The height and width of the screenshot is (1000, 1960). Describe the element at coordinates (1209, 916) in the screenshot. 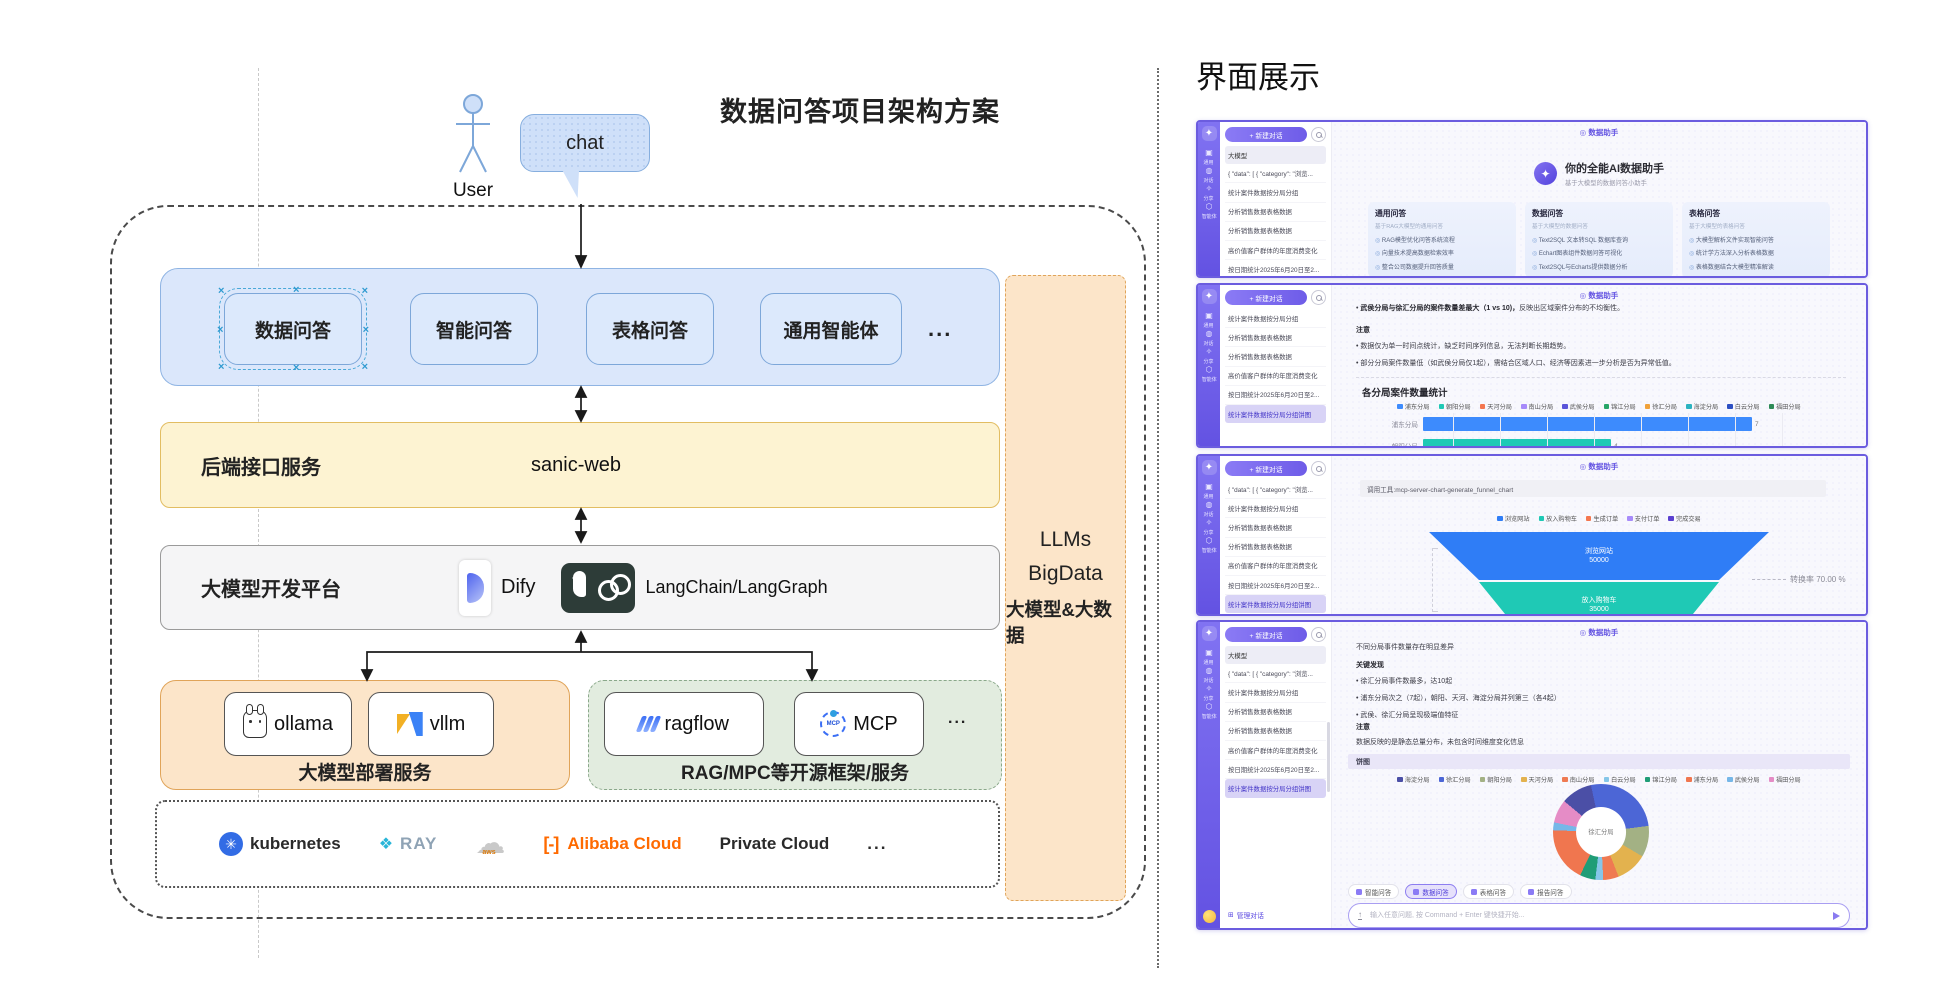

I see `user-avatar` at that location.